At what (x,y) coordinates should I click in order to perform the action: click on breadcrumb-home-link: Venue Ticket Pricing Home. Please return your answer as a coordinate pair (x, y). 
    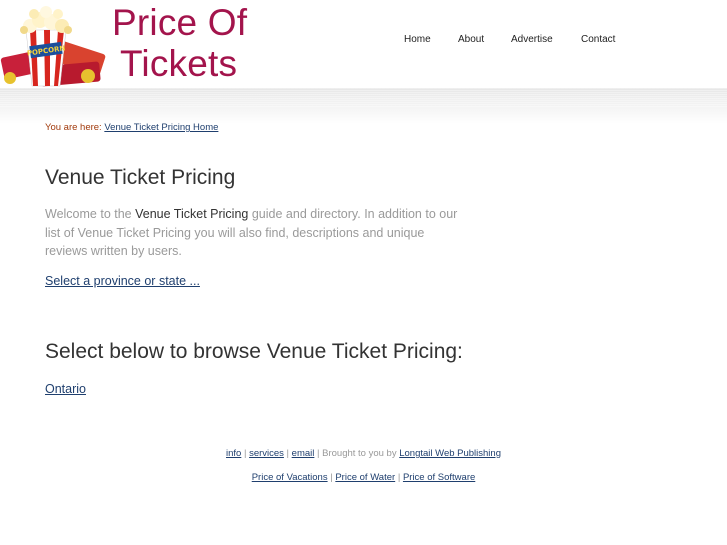
    Looking at the image, I should click on (161, 127).